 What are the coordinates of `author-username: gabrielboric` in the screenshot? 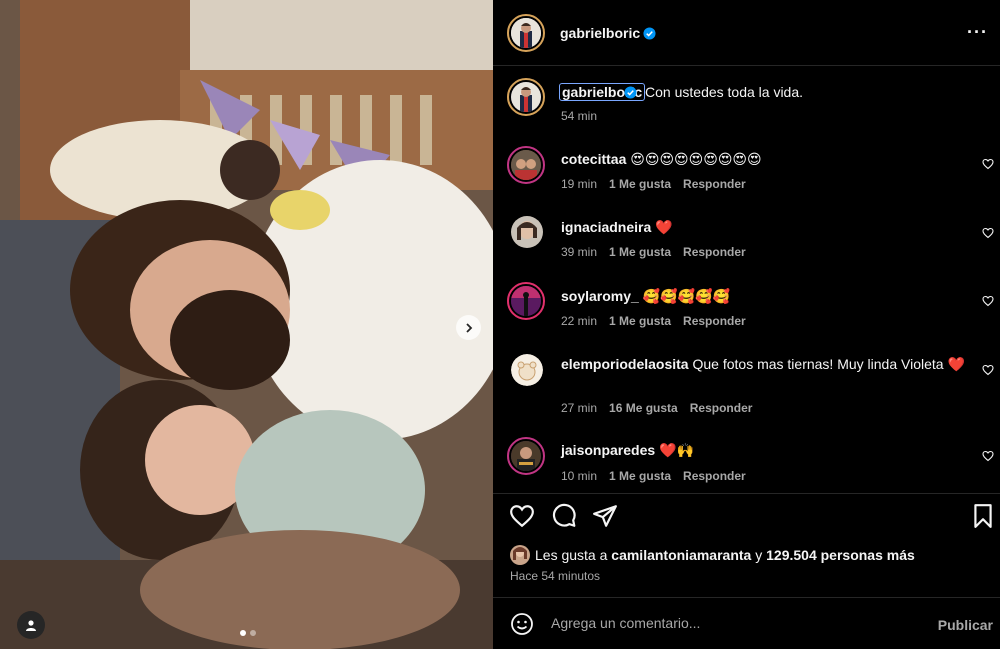 It's located at (608, 33).